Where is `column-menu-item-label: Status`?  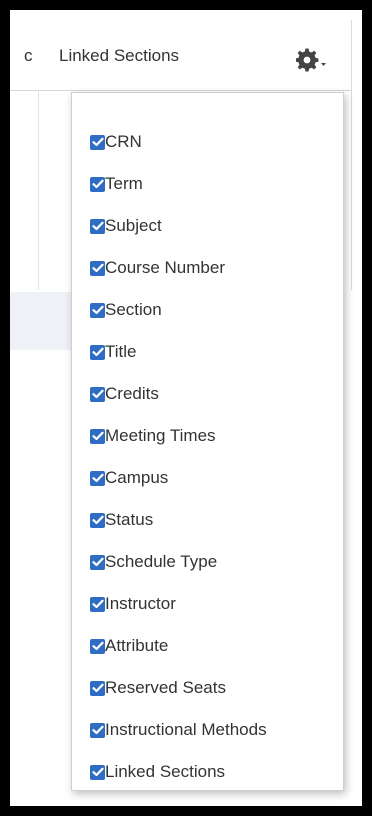 column-menu-item-label: Status is located at coordinates (129, 519).